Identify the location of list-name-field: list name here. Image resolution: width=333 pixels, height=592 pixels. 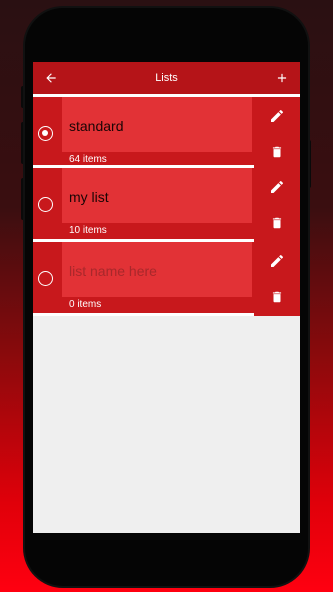
(157, 269).